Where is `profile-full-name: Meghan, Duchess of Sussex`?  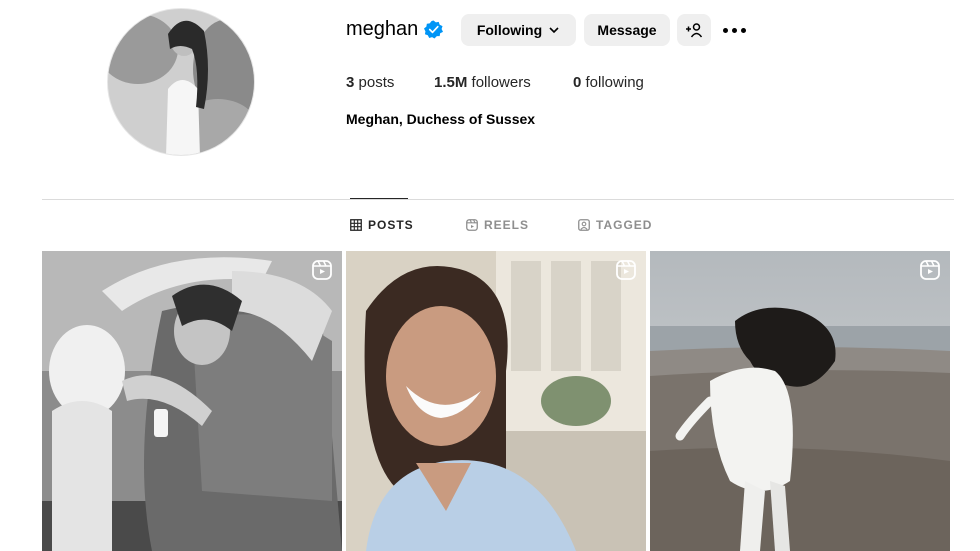
profile-full-name: Meghan, Duchess of Sussex is located at coordinates (441, 119).